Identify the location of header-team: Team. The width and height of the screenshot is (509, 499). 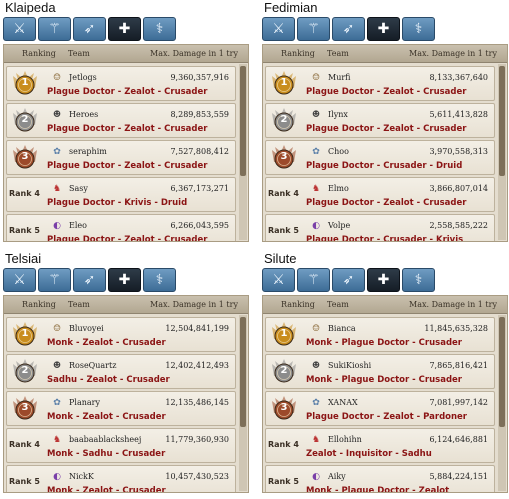
(338, 53).